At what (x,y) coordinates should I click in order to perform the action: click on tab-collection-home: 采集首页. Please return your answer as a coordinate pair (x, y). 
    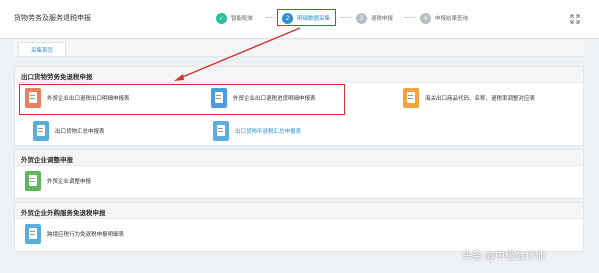
    Looking at the image, I should click on (42, 49).